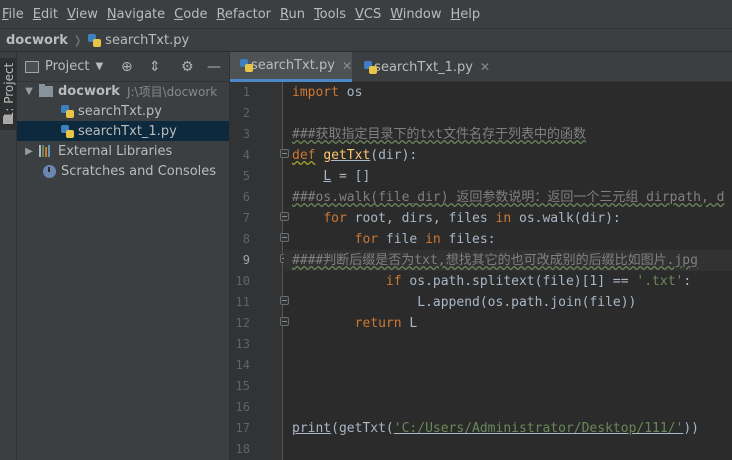 Image resolution: width=732 pixels, height=460 pixels. Describe the element at coordinates (127, 67) in the screenshot. I see `locate-icon: ⊕` at that location.